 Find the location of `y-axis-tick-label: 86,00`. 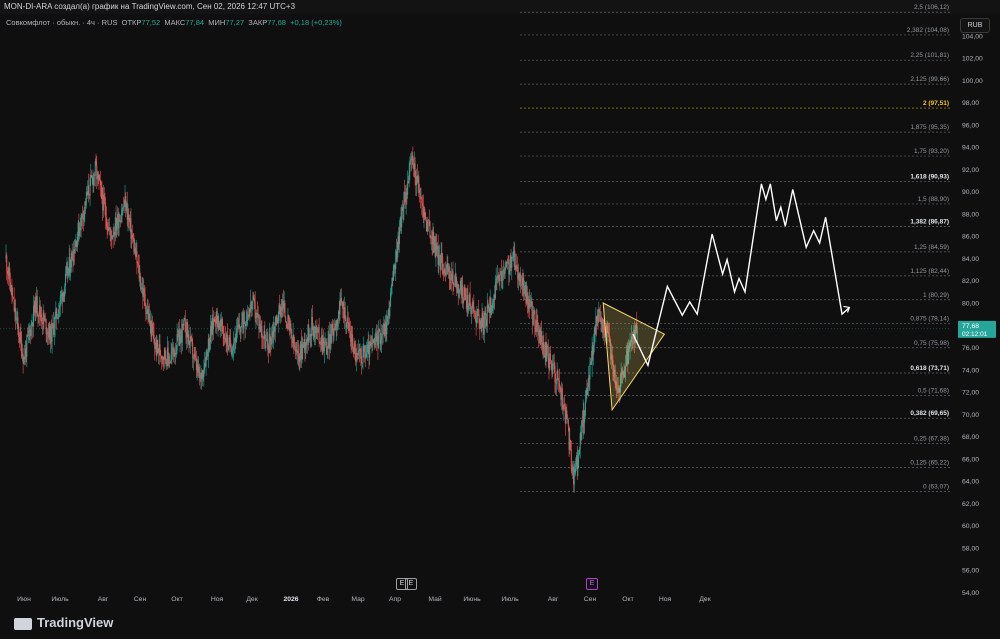

y-axis-tick-label: 86,00 is located at coordinates (970, 237).